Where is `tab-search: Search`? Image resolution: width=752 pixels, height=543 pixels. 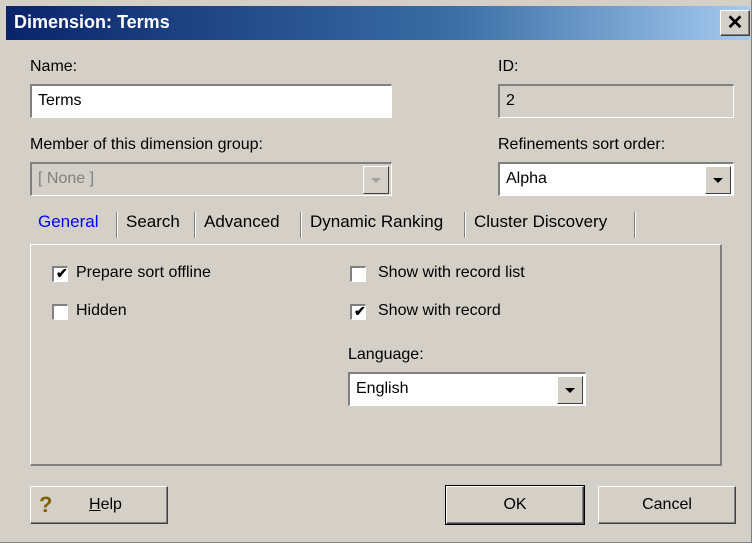
tab-search: Search is located at coordinates (153, 222).